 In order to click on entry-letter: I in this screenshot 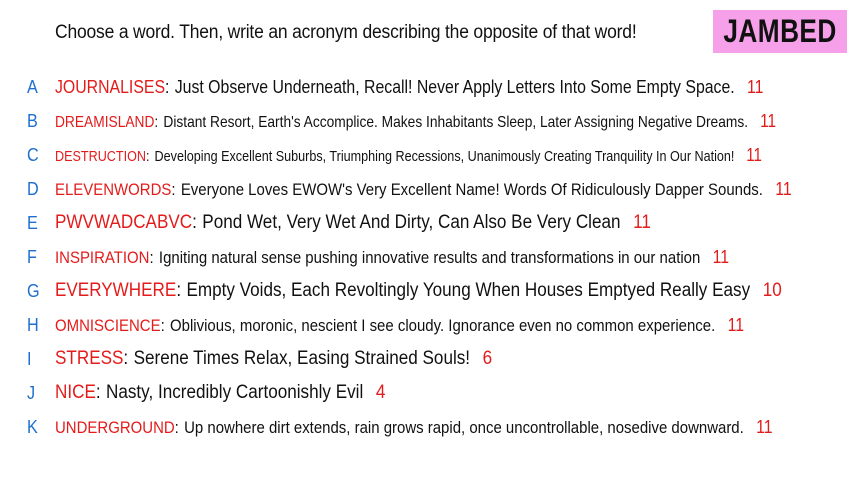, I will do `click(29, 358)`.